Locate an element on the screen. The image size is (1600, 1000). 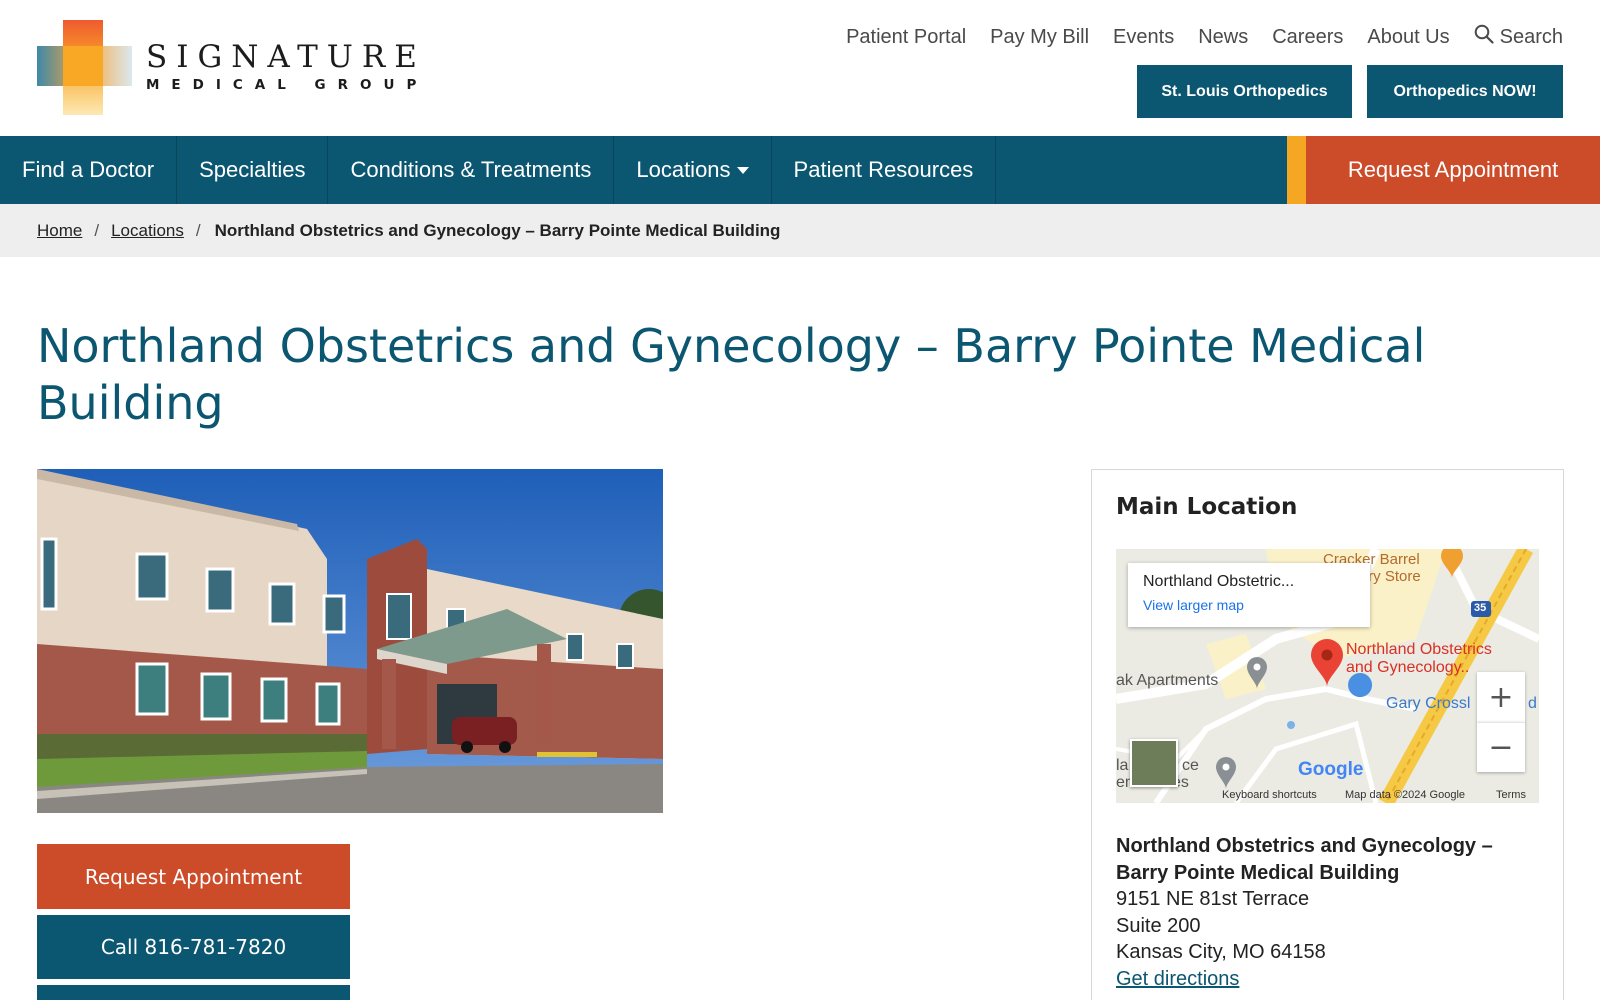
nav-locations: Locations is located at coordinates (693, 170).